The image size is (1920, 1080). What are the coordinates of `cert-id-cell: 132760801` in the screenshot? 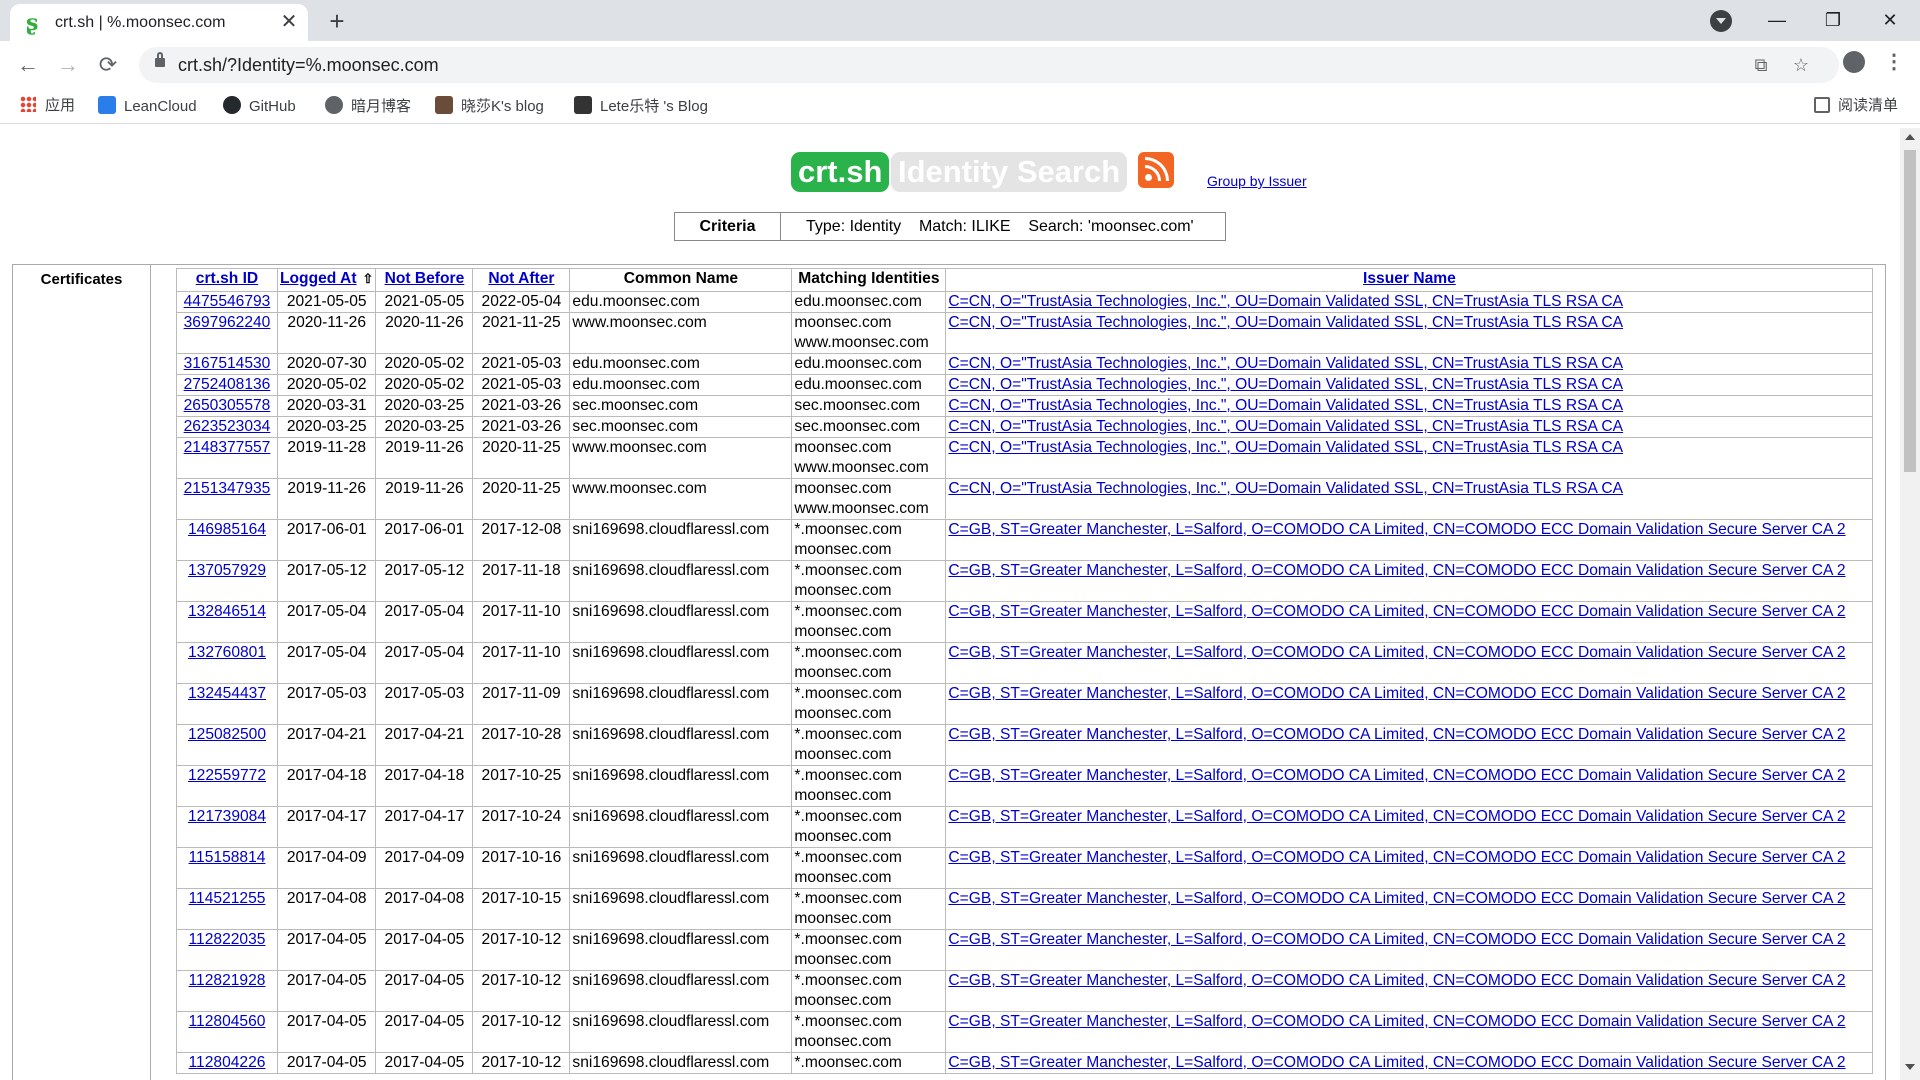 It's located at (227, 663).